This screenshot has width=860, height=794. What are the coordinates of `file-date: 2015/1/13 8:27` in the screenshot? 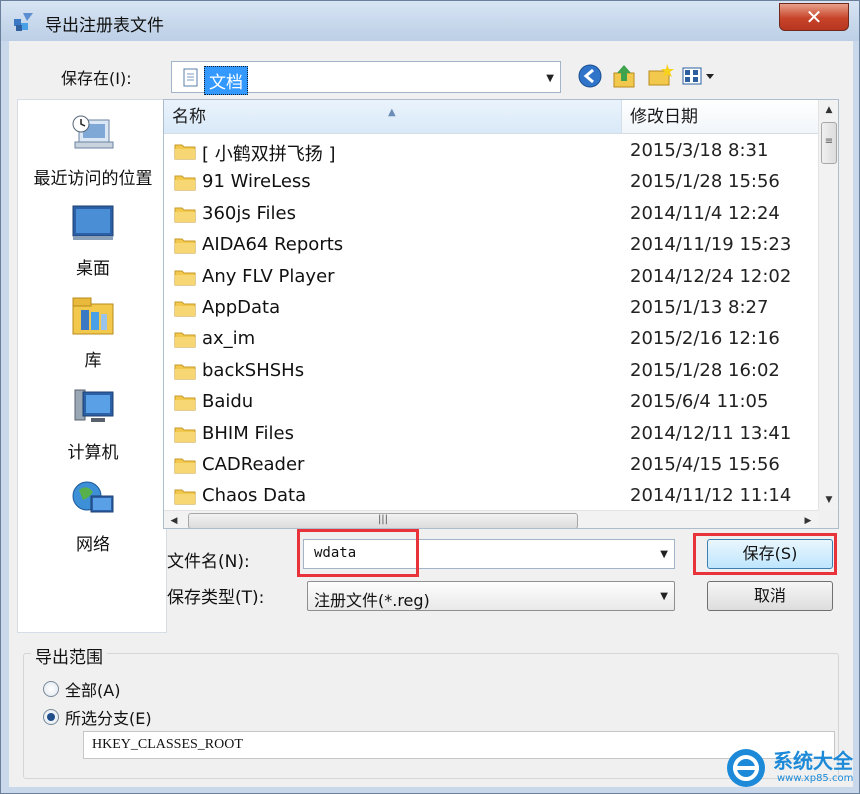 It's located at (699, 307).